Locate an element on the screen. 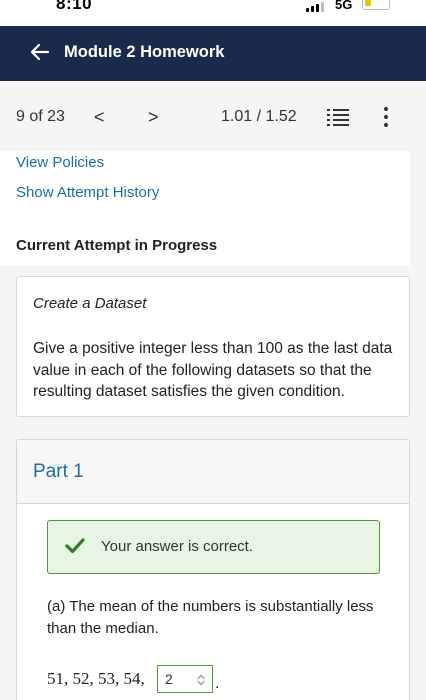 This screenshot has height=700, width=426. part-title: Part 1 is located at coordinates (58, 471).